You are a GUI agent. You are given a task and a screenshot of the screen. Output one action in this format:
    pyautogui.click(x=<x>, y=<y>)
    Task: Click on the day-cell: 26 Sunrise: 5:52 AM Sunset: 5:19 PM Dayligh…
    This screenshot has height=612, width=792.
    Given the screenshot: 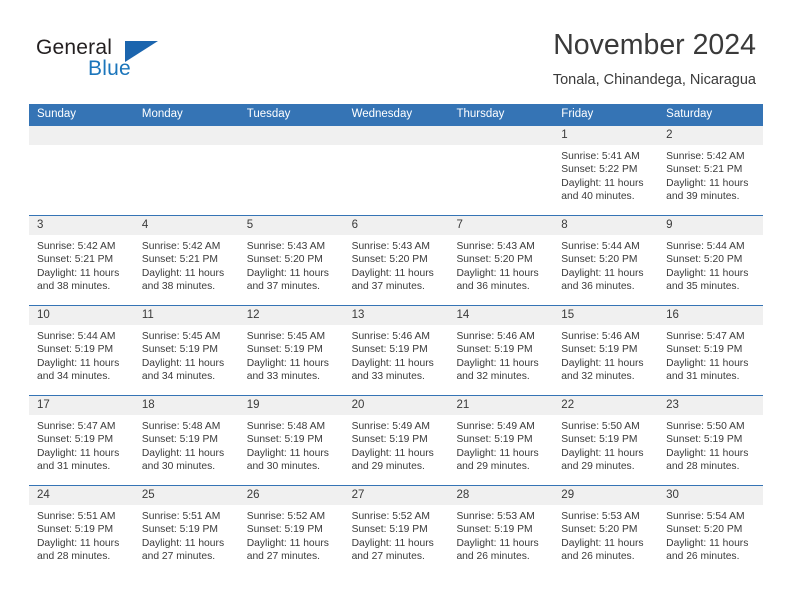 What is the action you would take?
    pyautogui.click(x=291, y=530)
    